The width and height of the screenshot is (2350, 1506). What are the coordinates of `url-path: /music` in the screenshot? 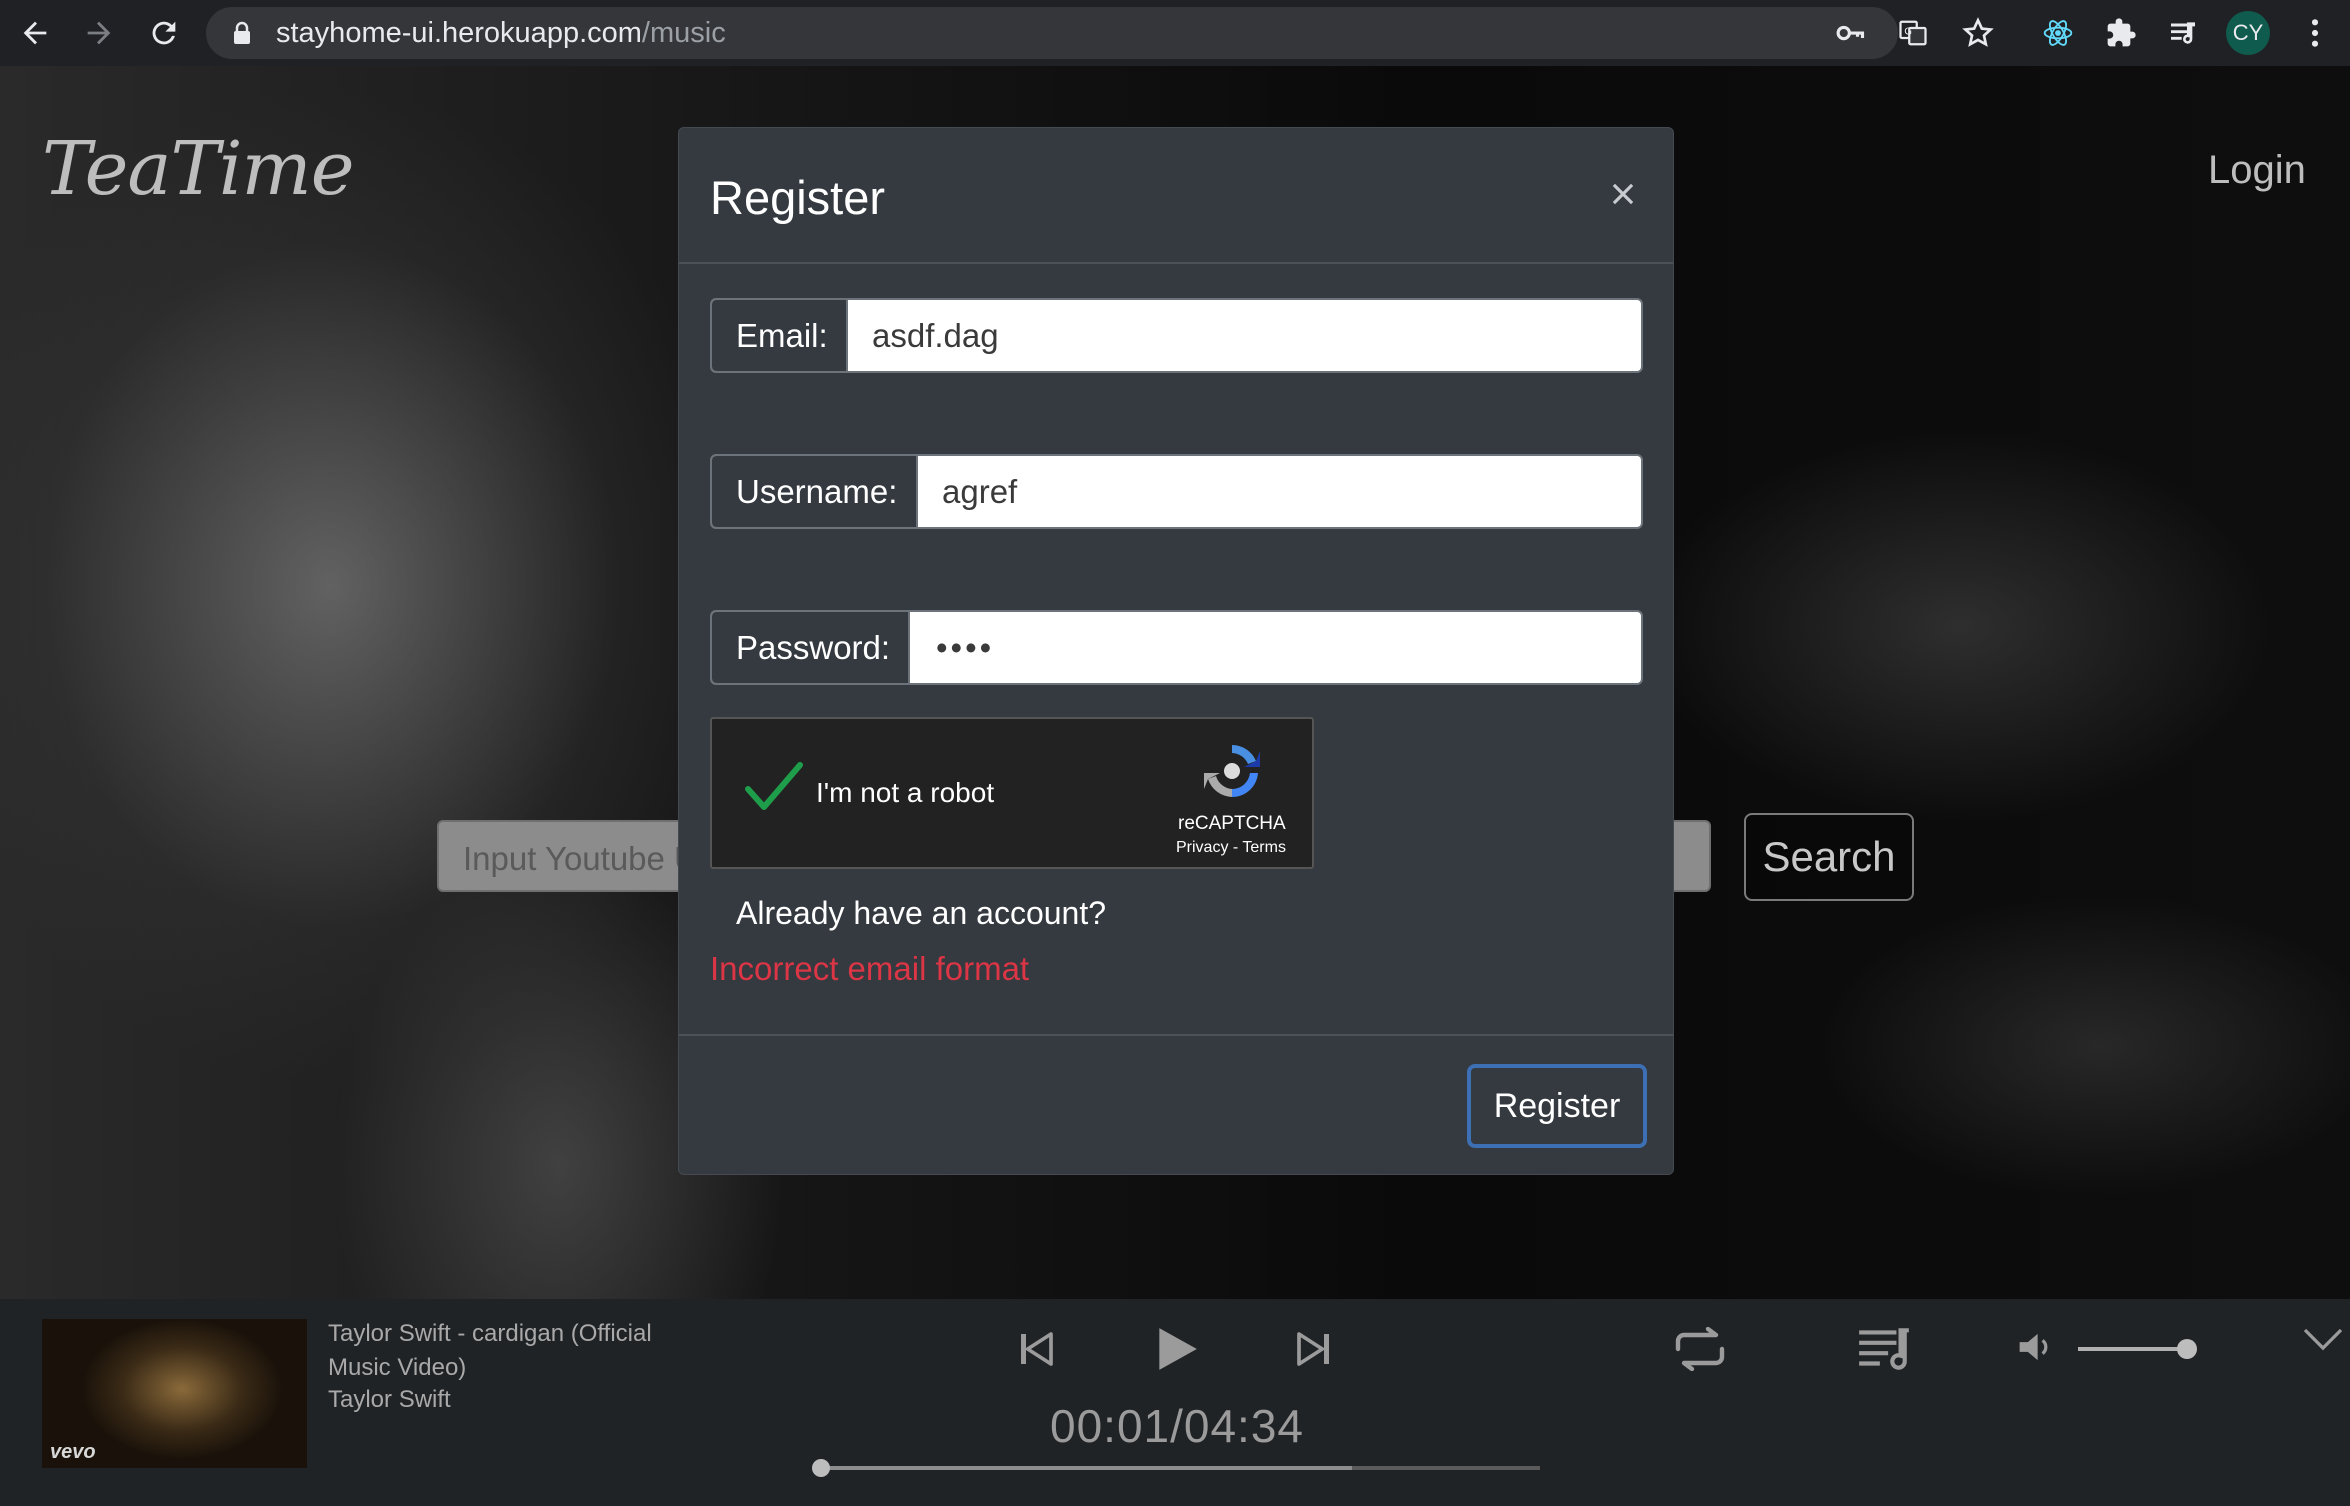 It's located at (683, 33).